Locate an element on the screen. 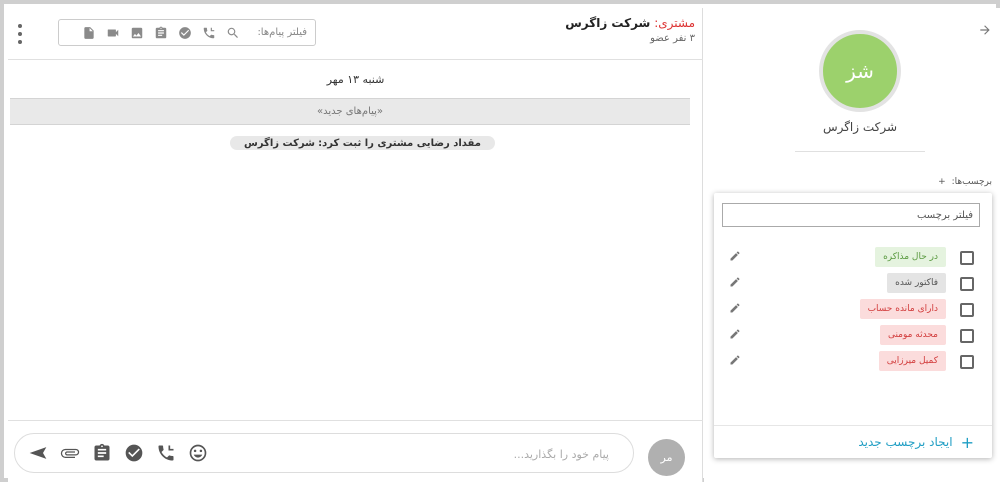 The height and width of the screenshot is (482, 1000). image-icon is located at coordinates (137, 33).